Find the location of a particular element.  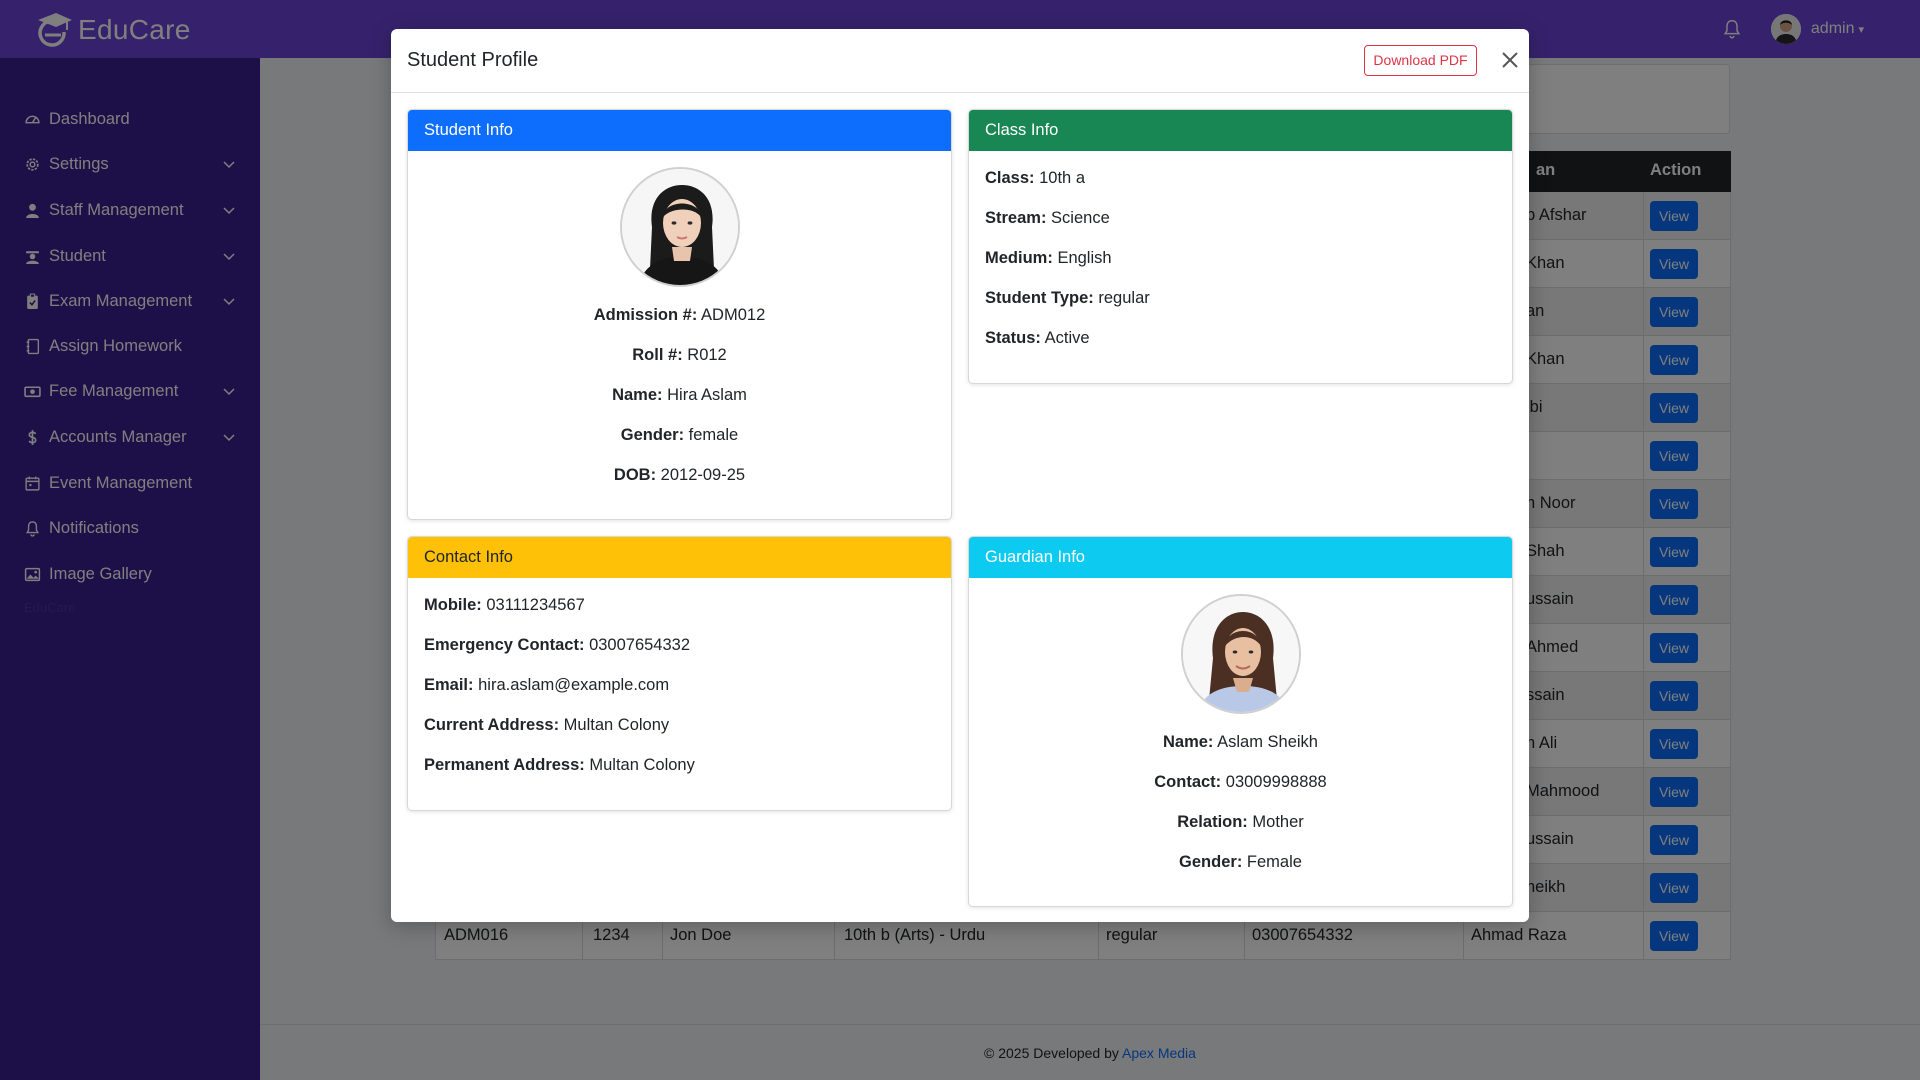

guardian-name: Name: Aslam Sheikh is located at coordinates (1240, 742).